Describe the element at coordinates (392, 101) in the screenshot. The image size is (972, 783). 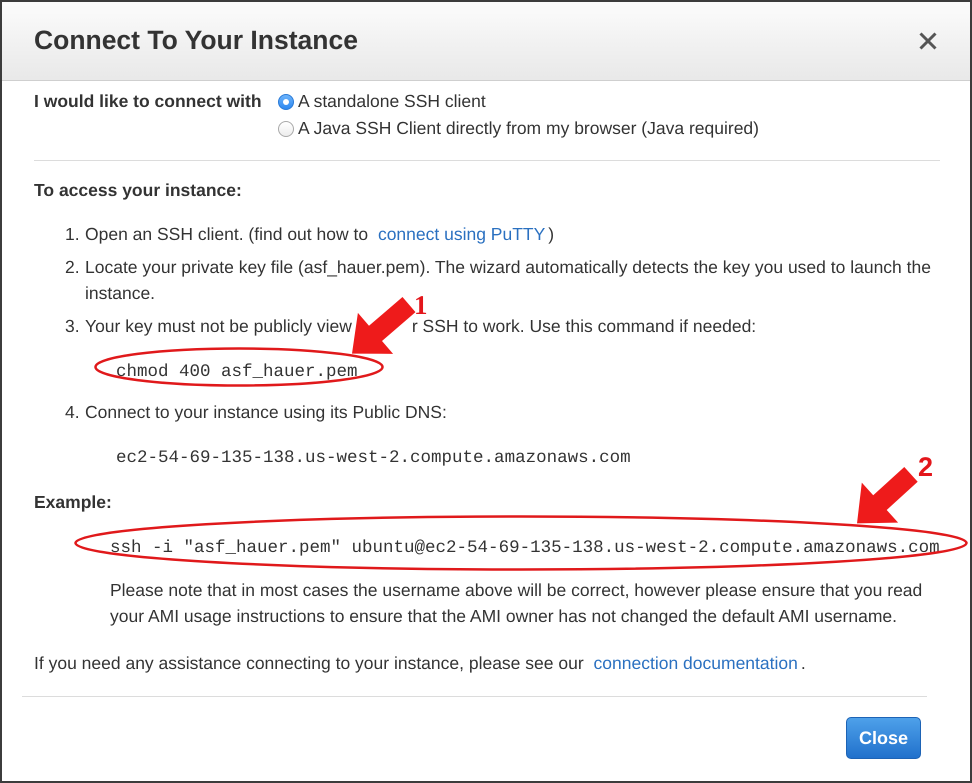
I see `radio-label: A standalone SSH client` at that location.